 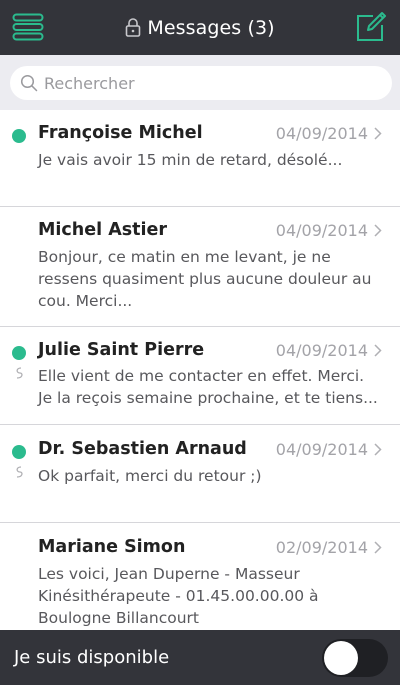 I want to click on toggle-knob, so click(x=341, y=658).